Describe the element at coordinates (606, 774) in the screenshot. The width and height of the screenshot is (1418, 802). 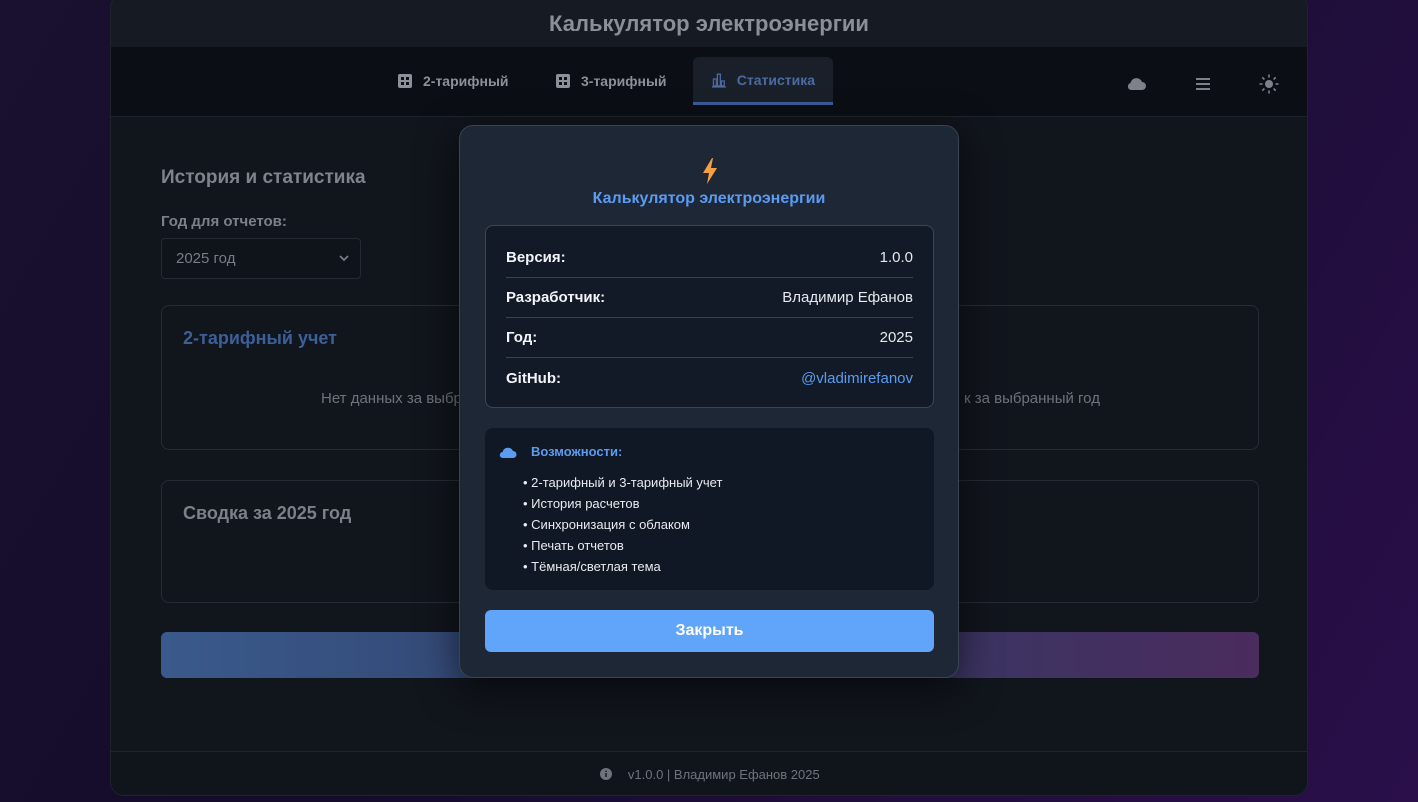
I see `info-icon` at that location.